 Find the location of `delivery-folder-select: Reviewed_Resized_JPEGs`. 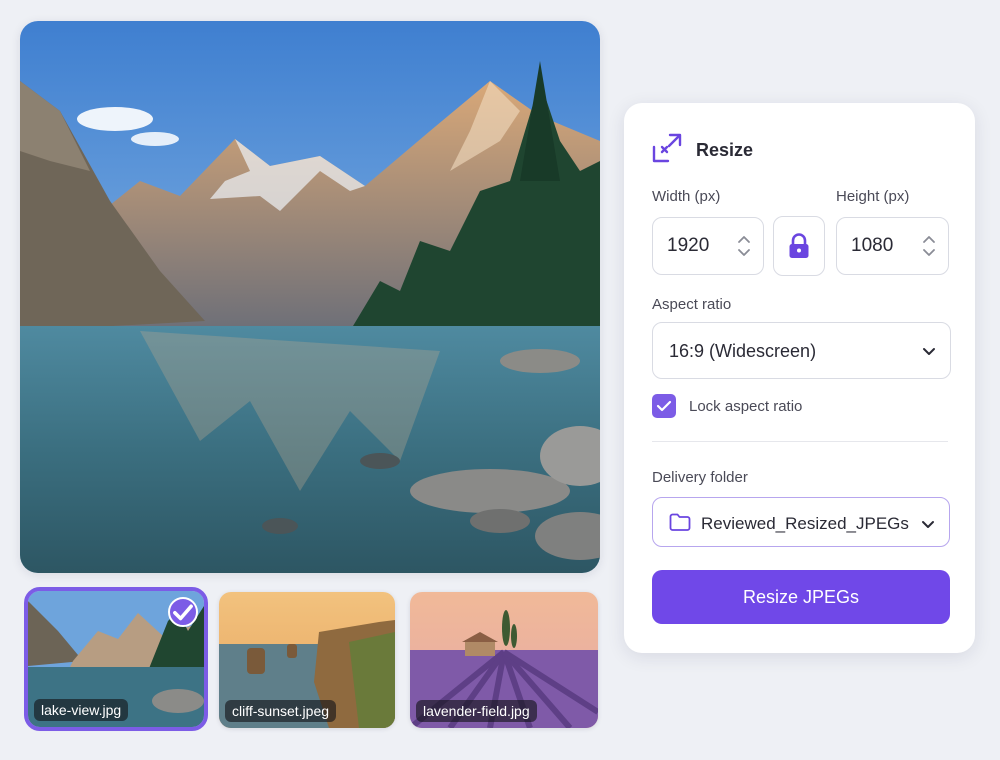

delivery-folder-select: Reviewed_Resized_JPEGs is located at coordinates (801, 522).